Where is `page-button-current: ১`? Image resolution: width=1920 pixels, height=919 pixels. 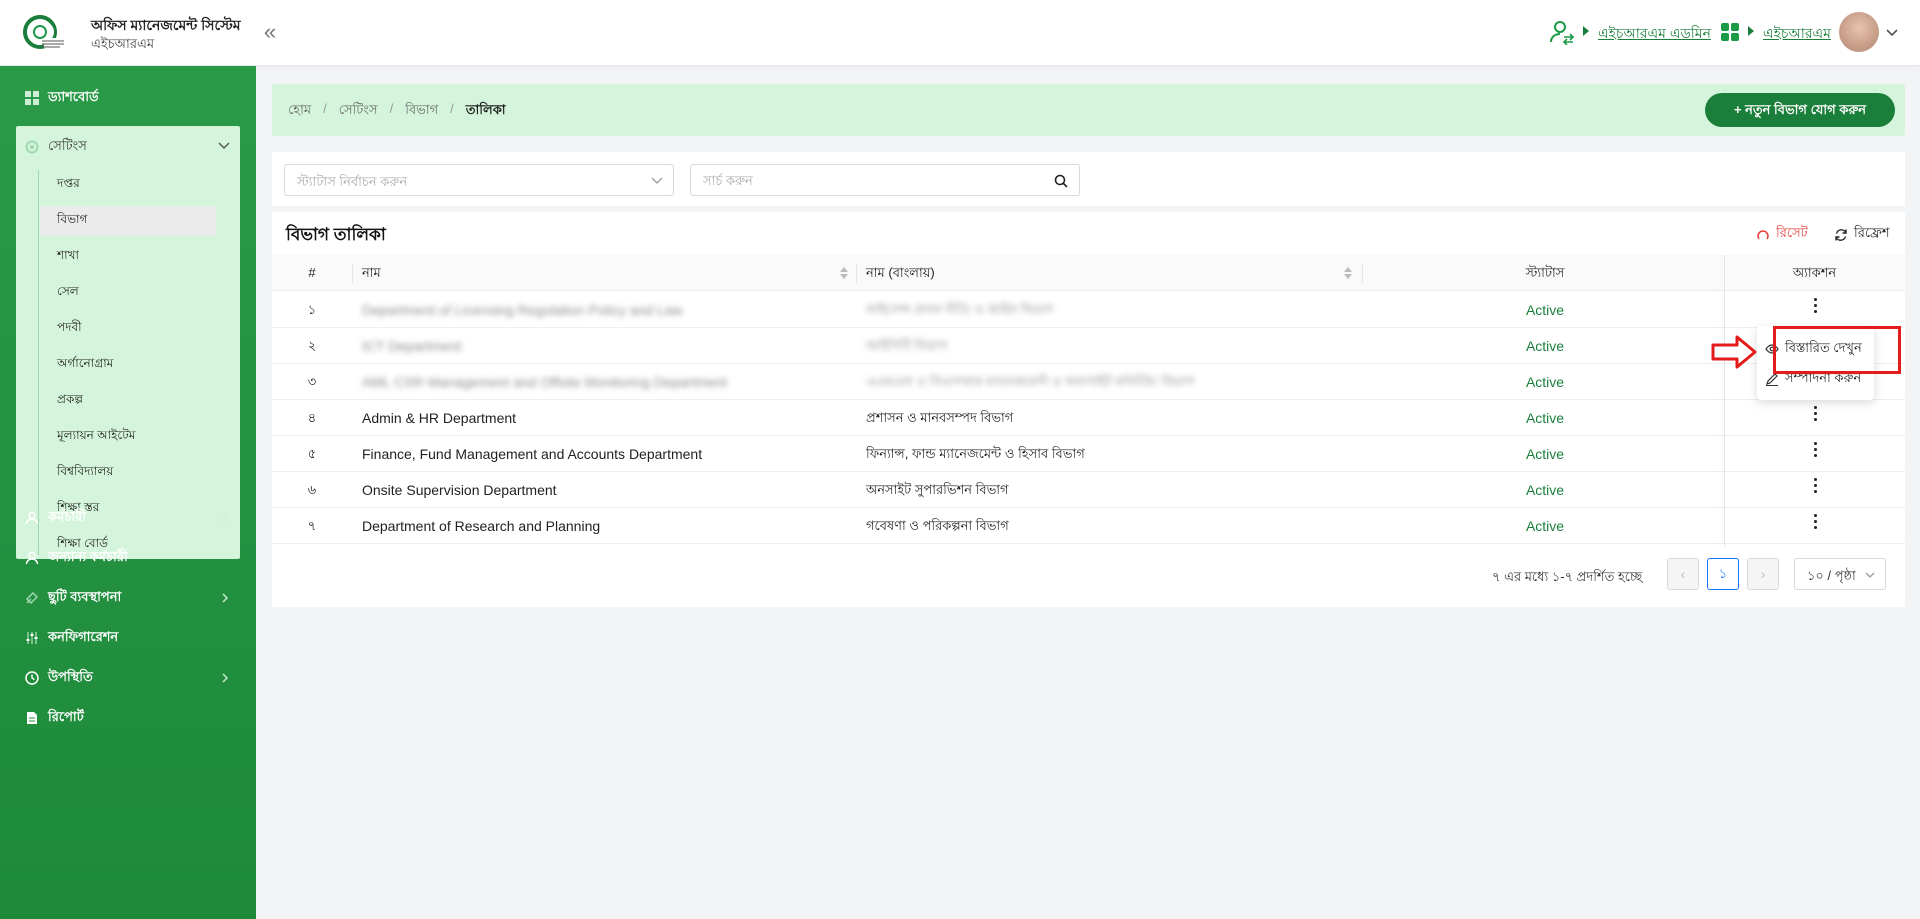
page-button-current: ১ is located at coordinates (1723, 574).